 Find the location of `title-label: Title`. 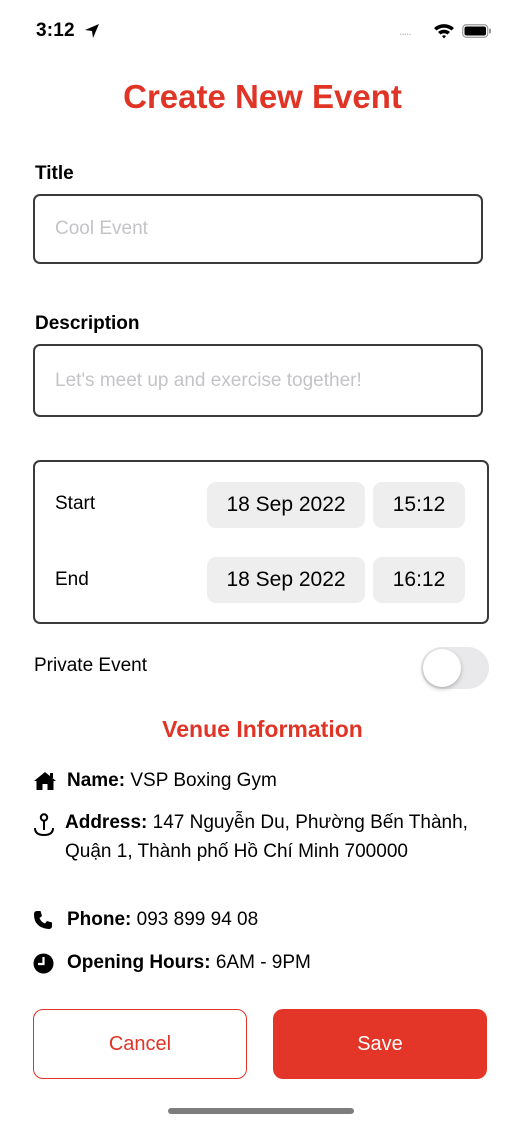

title-label: Title is located at coordinates (54, 173).